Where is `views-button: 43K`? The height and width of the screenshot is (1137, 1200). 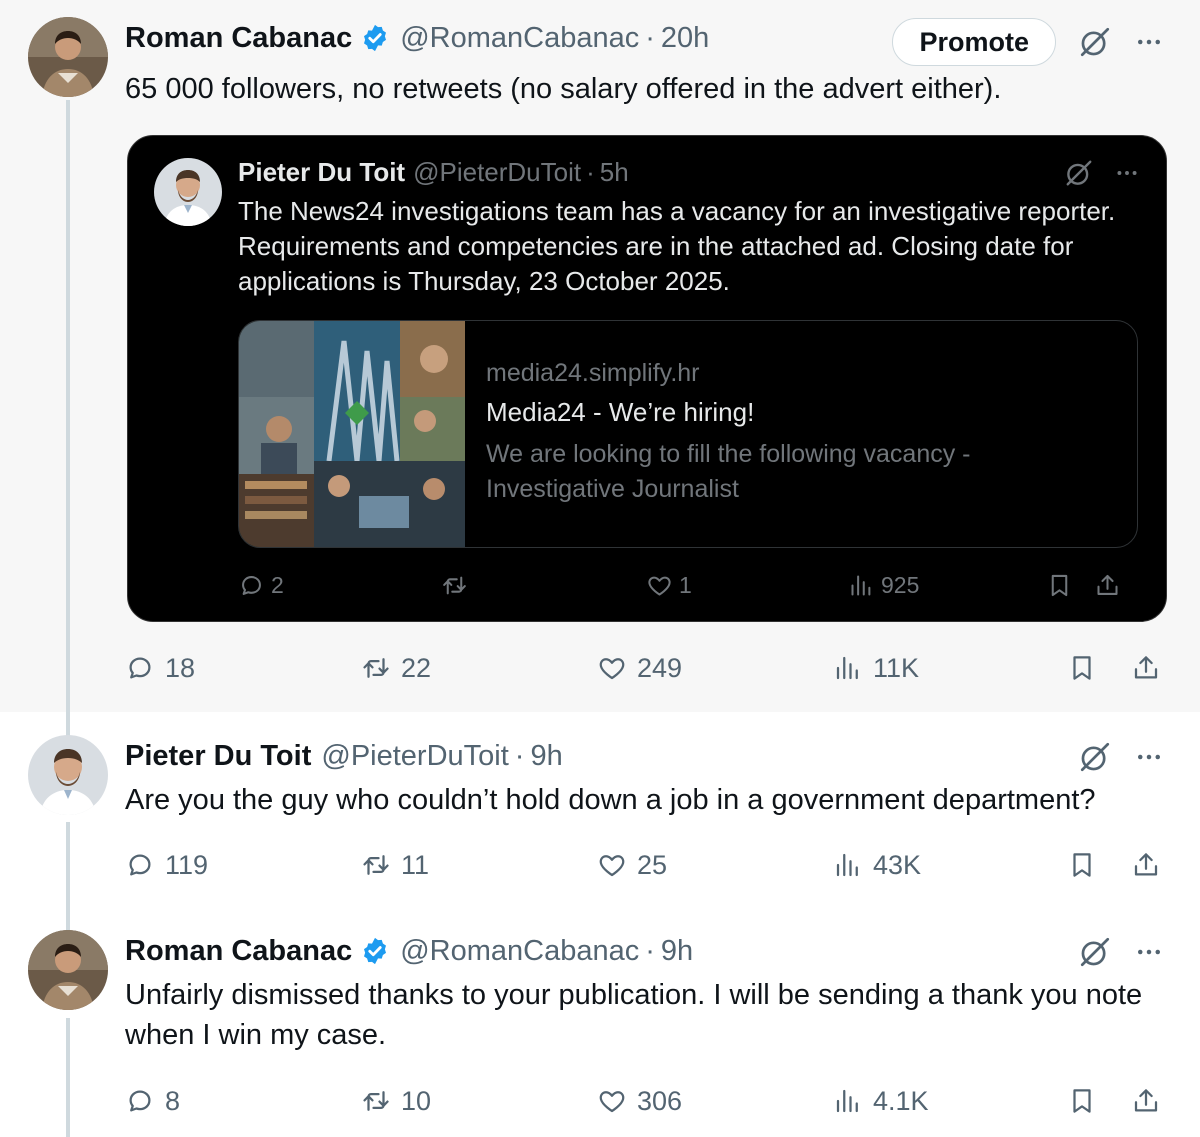
views-button: 43K is located at coordinates (877, 865).